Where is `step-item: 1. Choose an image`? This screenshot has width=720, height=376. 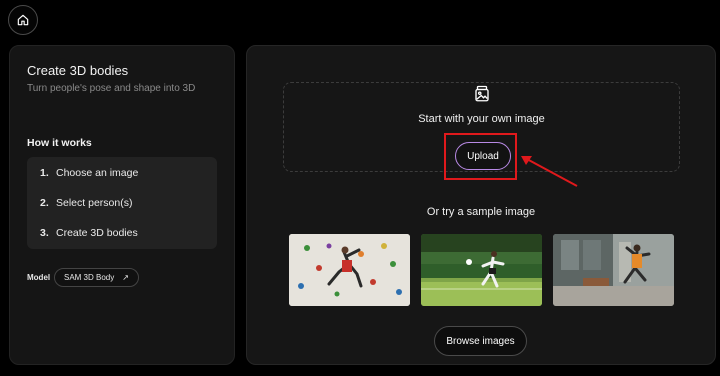 step-item: 1. Choose an image is located at coordinates (89, 173).